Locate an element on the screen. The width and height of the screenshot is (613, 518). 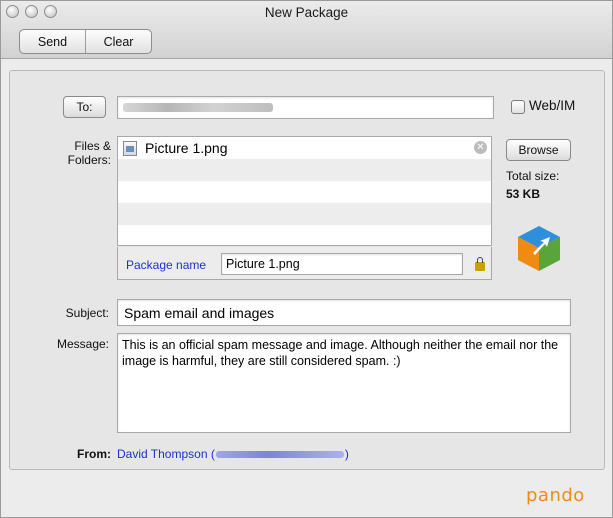
from-label: From: is located at coordinates (94, 454).